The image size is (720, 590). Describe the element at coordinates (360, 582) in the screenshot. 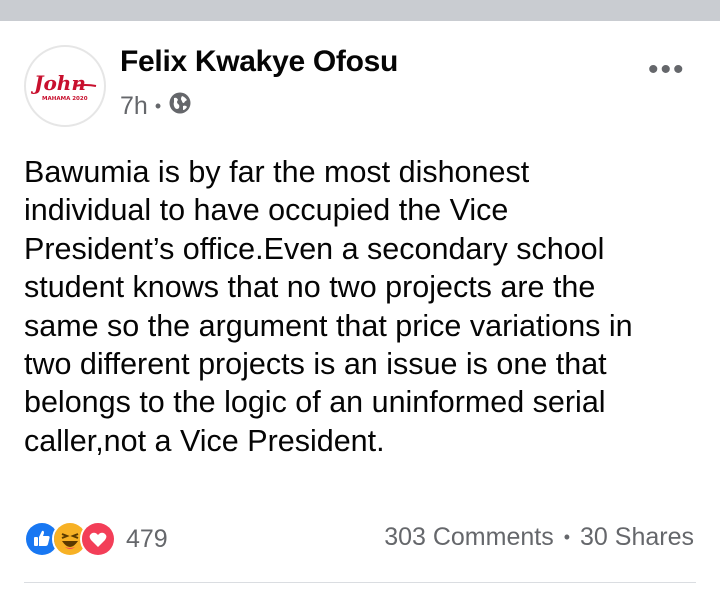

I see `divider` at that location.